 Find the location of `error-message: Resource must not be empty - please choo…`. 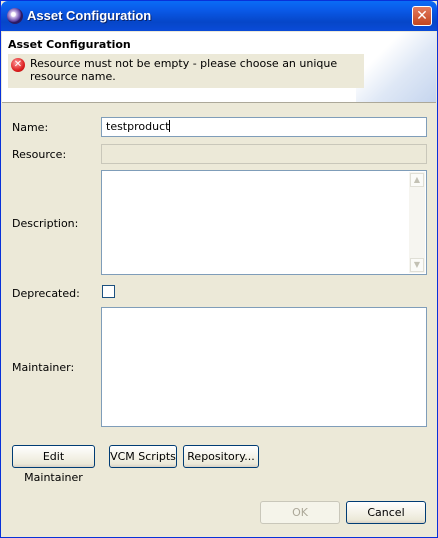

error-message: Resource must not be empty - please choo… is located at coordinates (184, 70).